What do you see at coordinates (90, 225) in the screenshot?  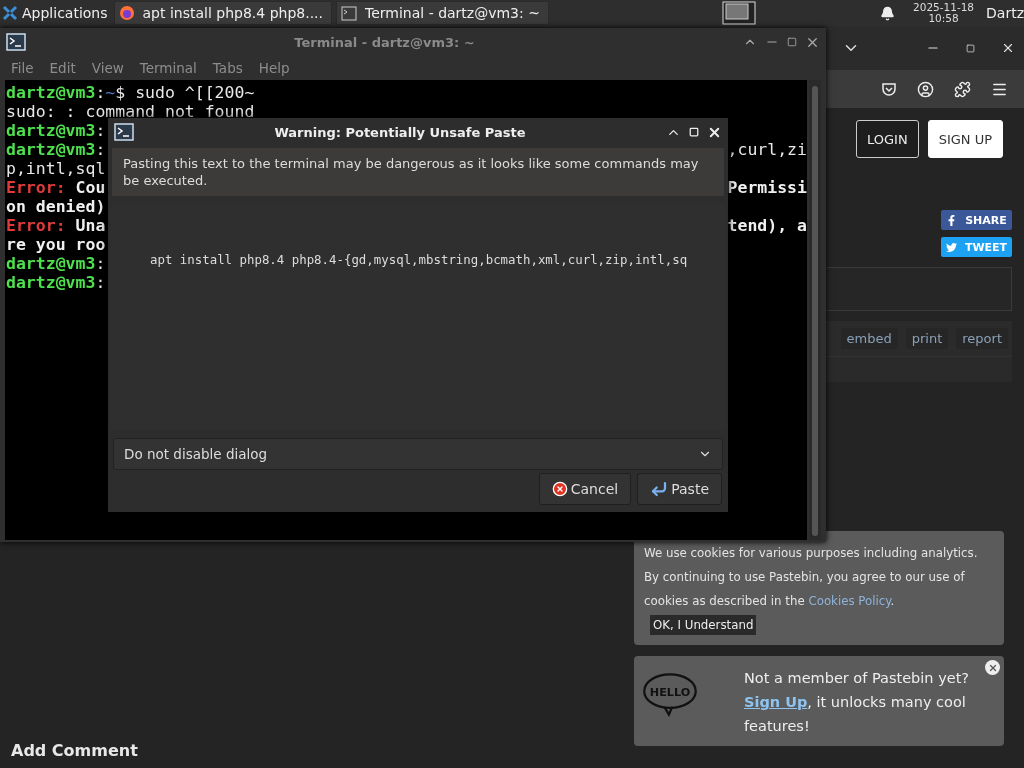 I see `terminal-text: Una` at bounding box center [90, 225].